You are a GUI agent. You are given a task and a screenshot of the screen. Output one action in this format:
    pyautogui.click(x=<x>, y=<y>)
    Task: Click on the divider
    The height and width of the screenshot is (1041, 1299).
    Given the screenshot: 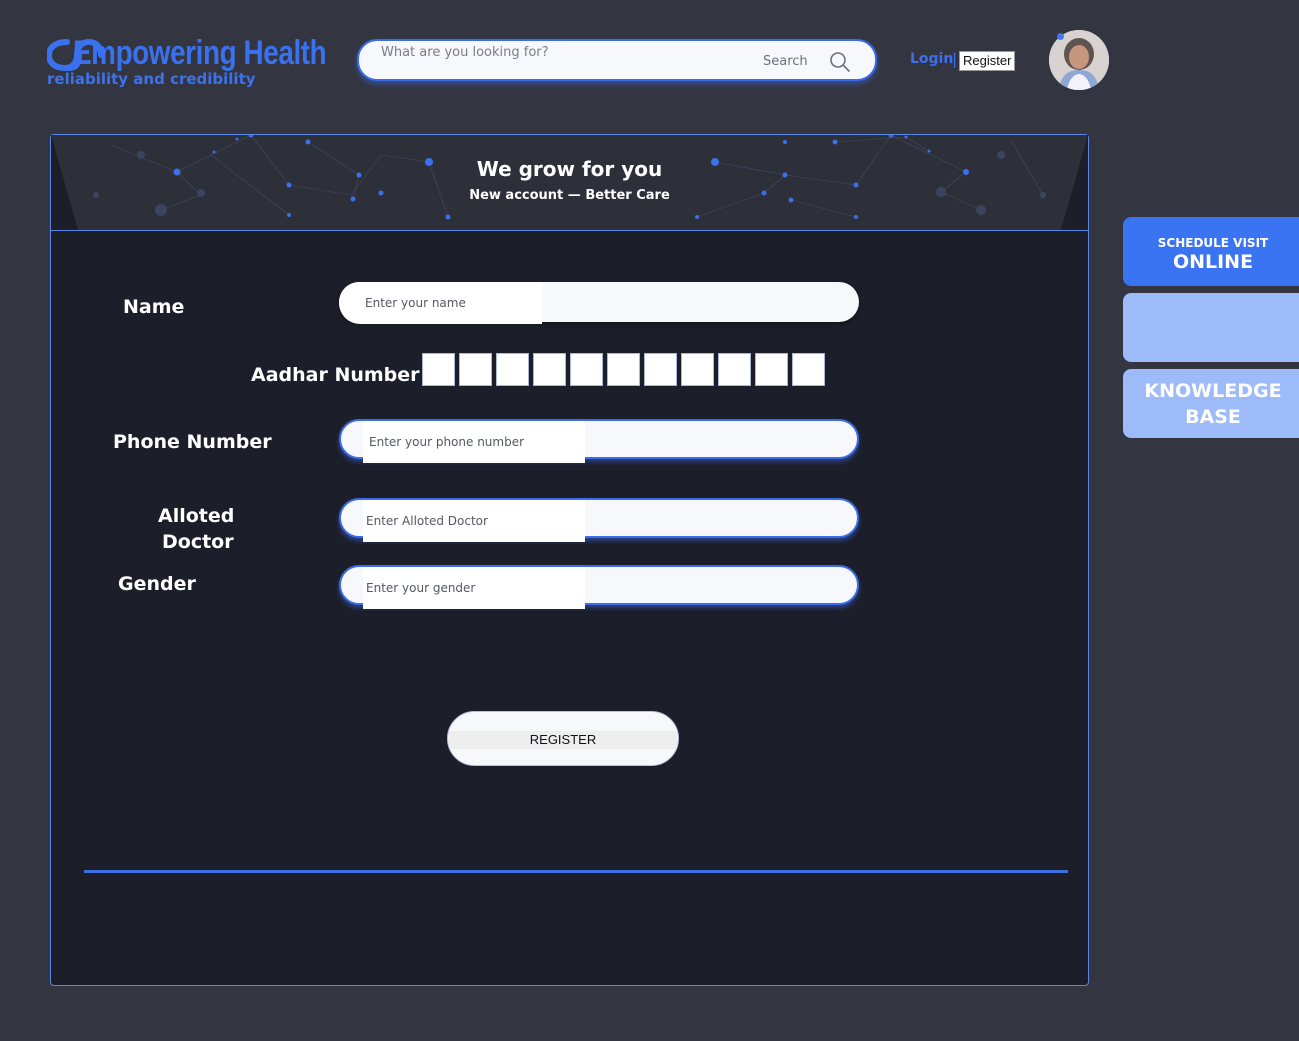 What is the action you would take?
    pyautogui.click(x=576, y=871)
    